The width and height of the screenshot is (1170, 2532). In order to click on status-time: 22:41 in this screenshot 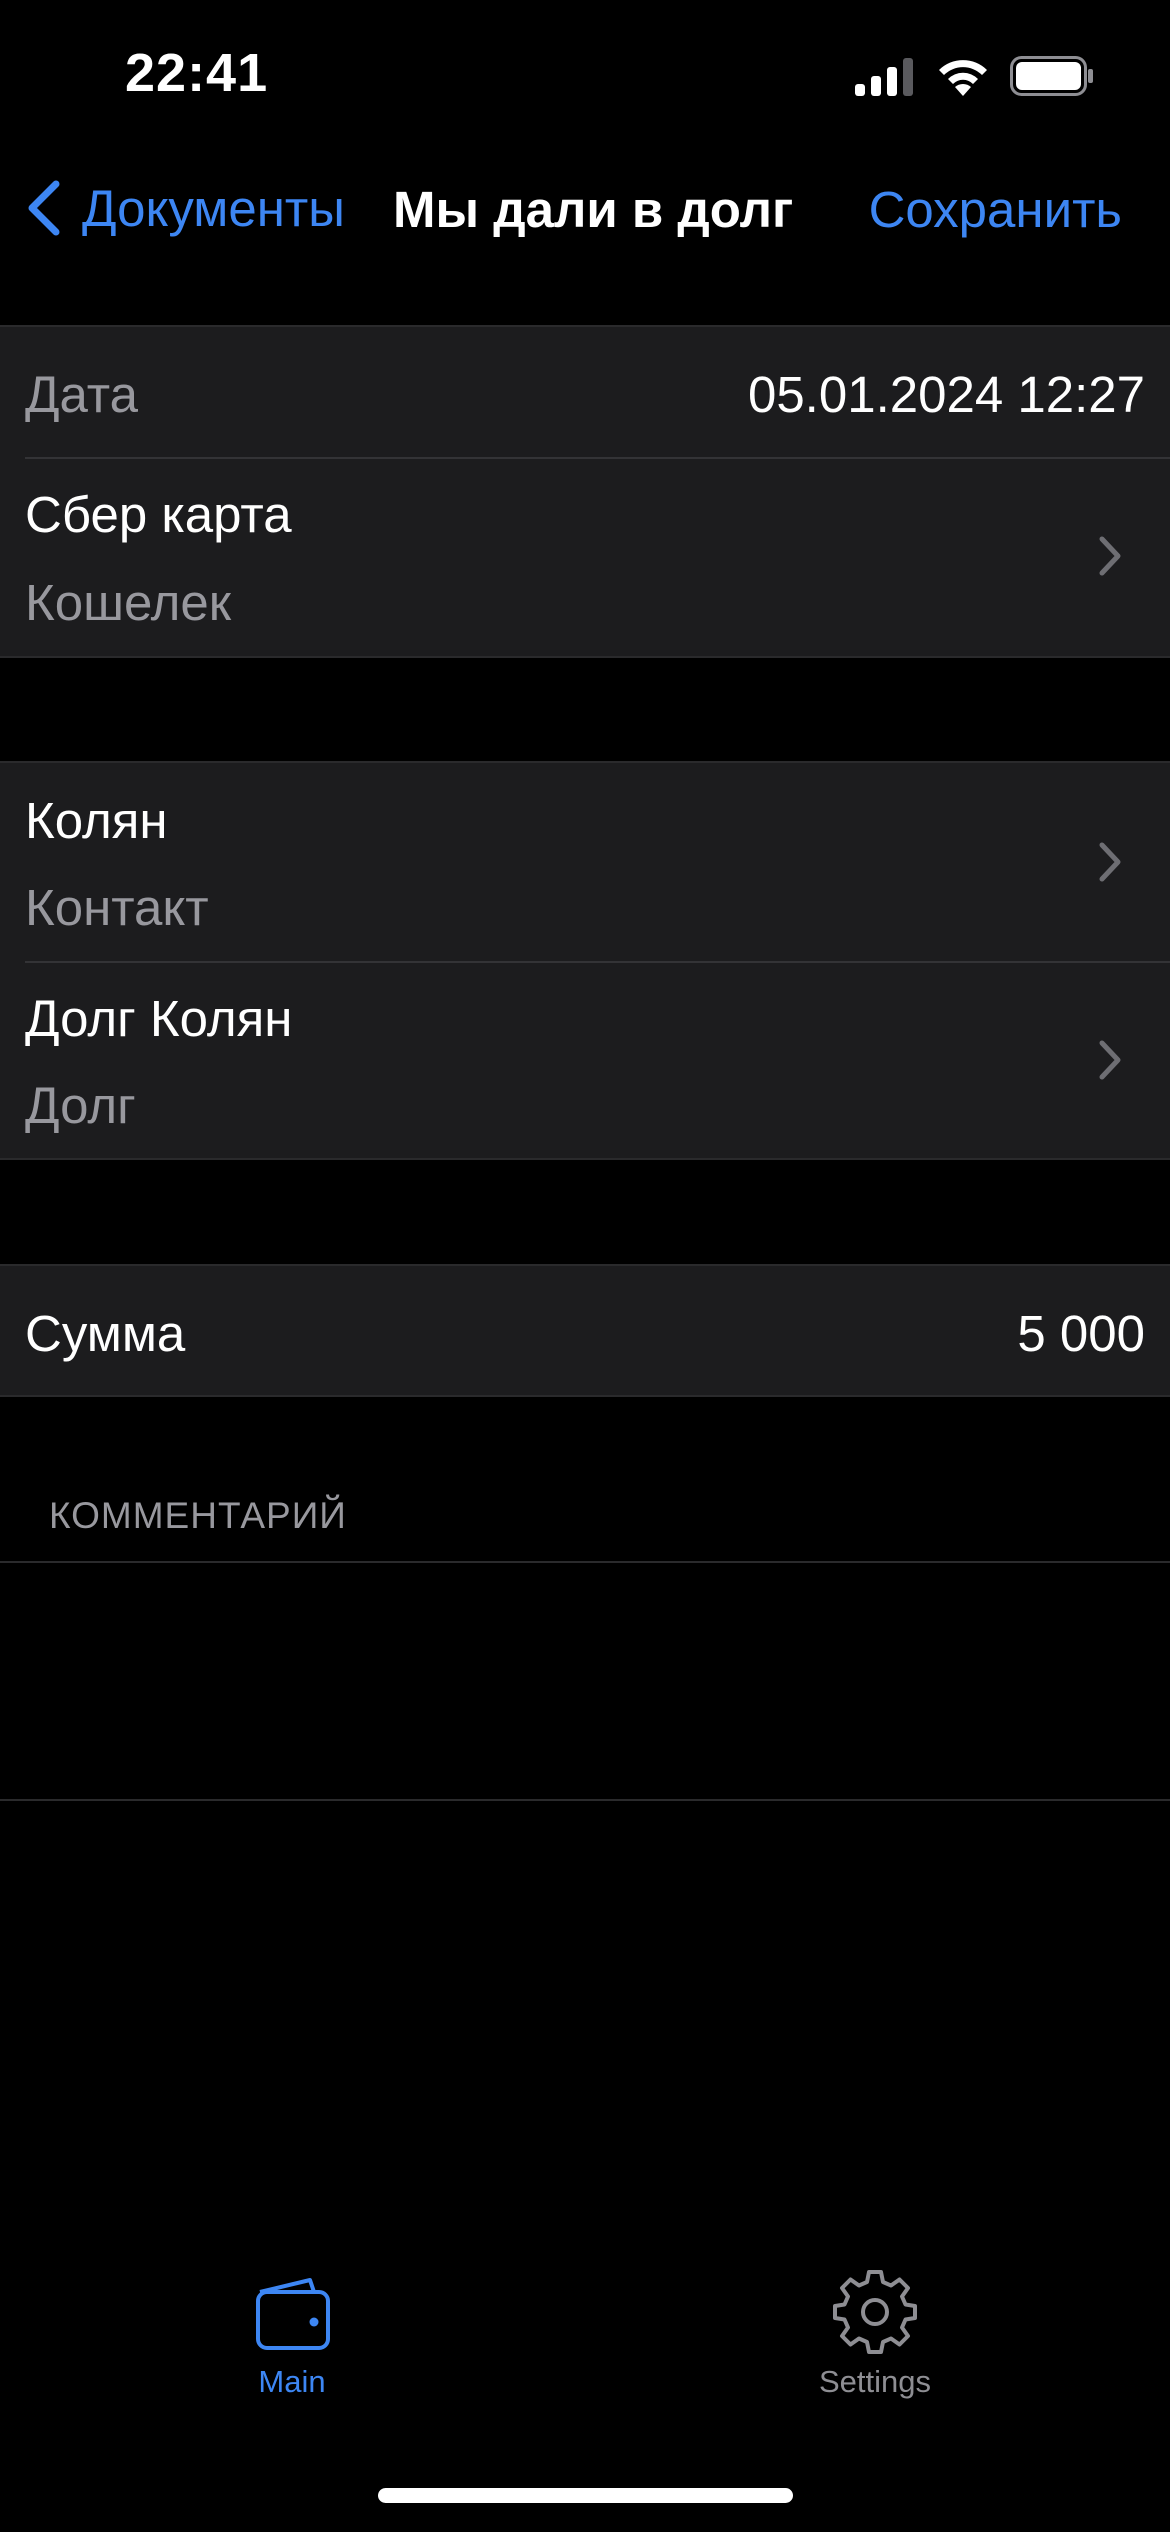, I will do `click(197, 73)`.